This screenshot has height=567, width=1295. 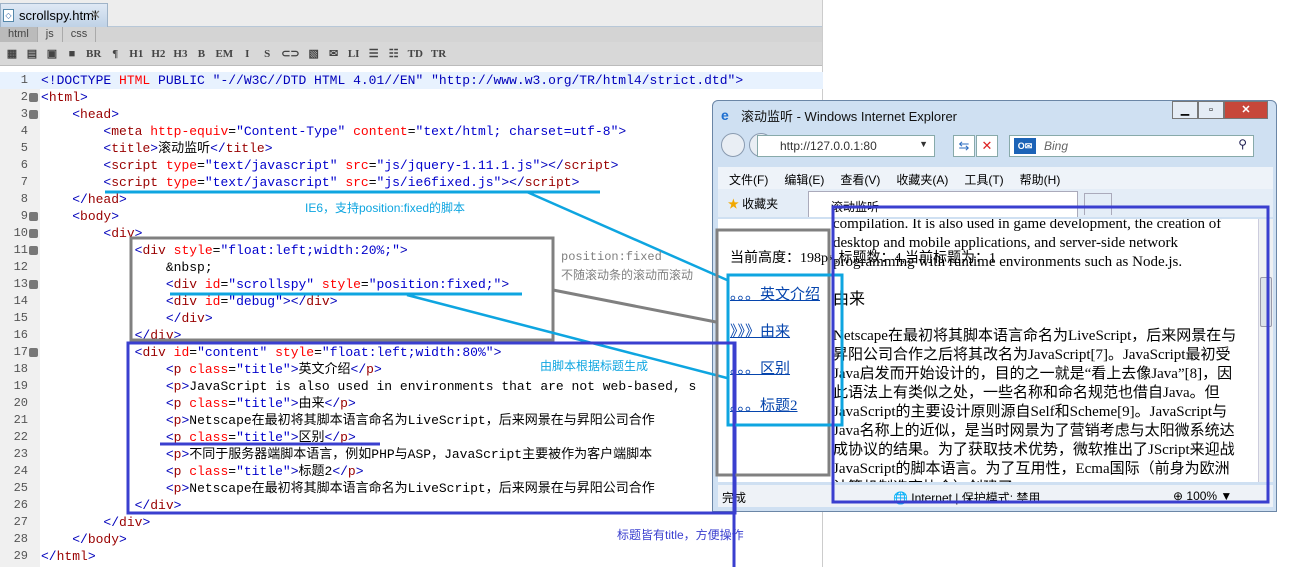 What do you see at coordinates (748, 180) in the screenshot?
I see `menu-item: 文件(F)` at bounding box center [748, 180].